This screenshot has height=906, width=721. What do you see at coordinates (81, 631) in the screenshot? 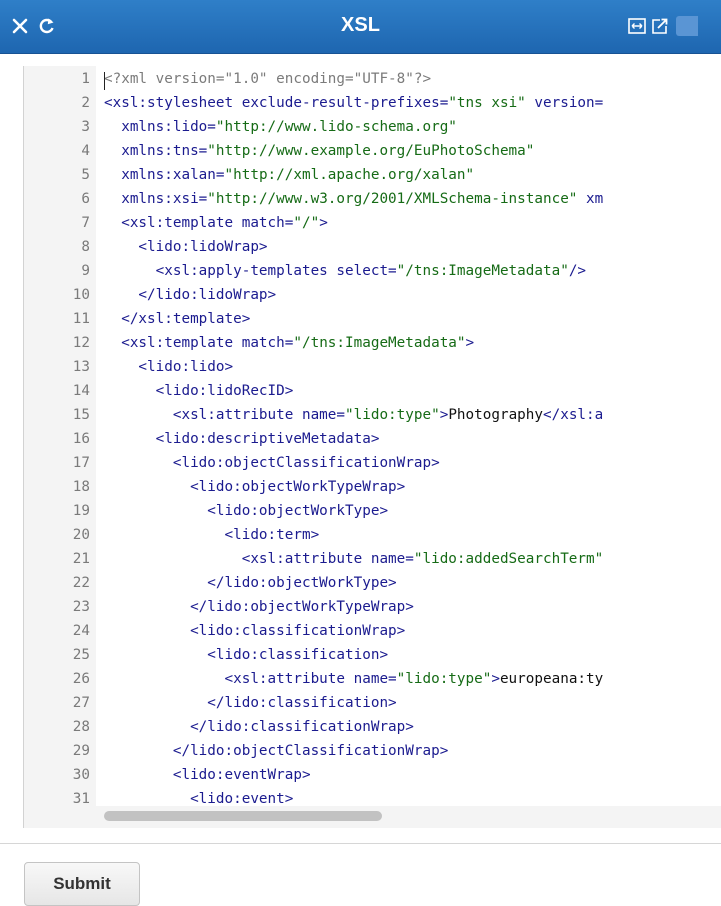
I see `line-number: 24` at bounding box center [81, 631].